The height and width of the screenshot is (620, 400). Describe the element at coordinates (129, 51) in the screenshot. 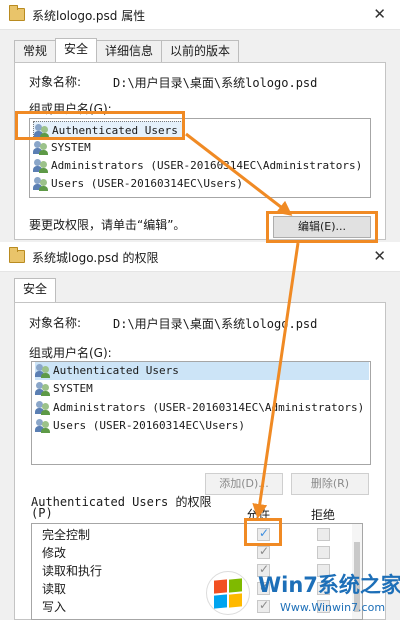

I see `tab-details: 详细信息` at that location.